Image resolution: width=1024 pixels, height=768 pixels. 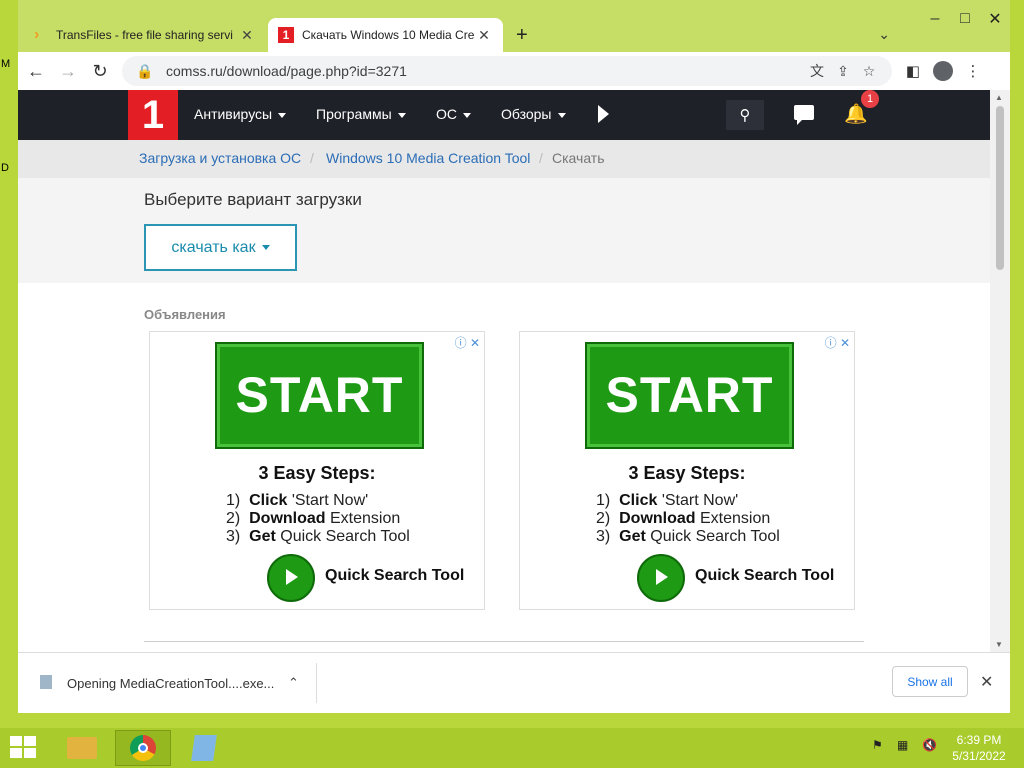 What do you see at coordinates (667, 501) in the screenshot?
I see `ad-step: 1) Click 'Start Now'` at bounding box center [667, 501].